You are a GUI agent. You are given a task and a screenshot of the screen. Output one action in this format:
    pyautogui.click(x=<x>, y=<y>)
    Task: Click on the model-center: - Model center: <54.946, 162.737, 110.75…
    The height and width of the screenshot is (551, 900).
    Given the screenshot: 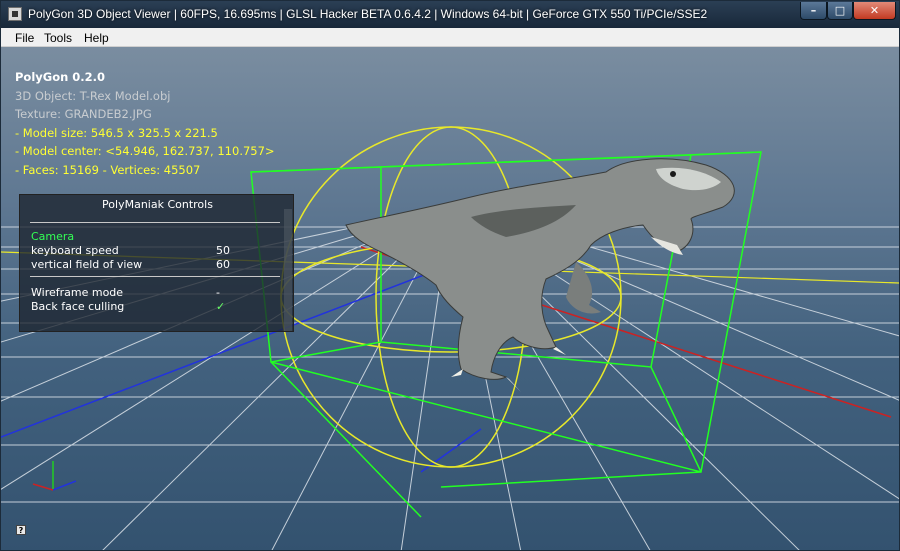 What is the action you would take?
    pyautogui.click(x=145, y=151)
    